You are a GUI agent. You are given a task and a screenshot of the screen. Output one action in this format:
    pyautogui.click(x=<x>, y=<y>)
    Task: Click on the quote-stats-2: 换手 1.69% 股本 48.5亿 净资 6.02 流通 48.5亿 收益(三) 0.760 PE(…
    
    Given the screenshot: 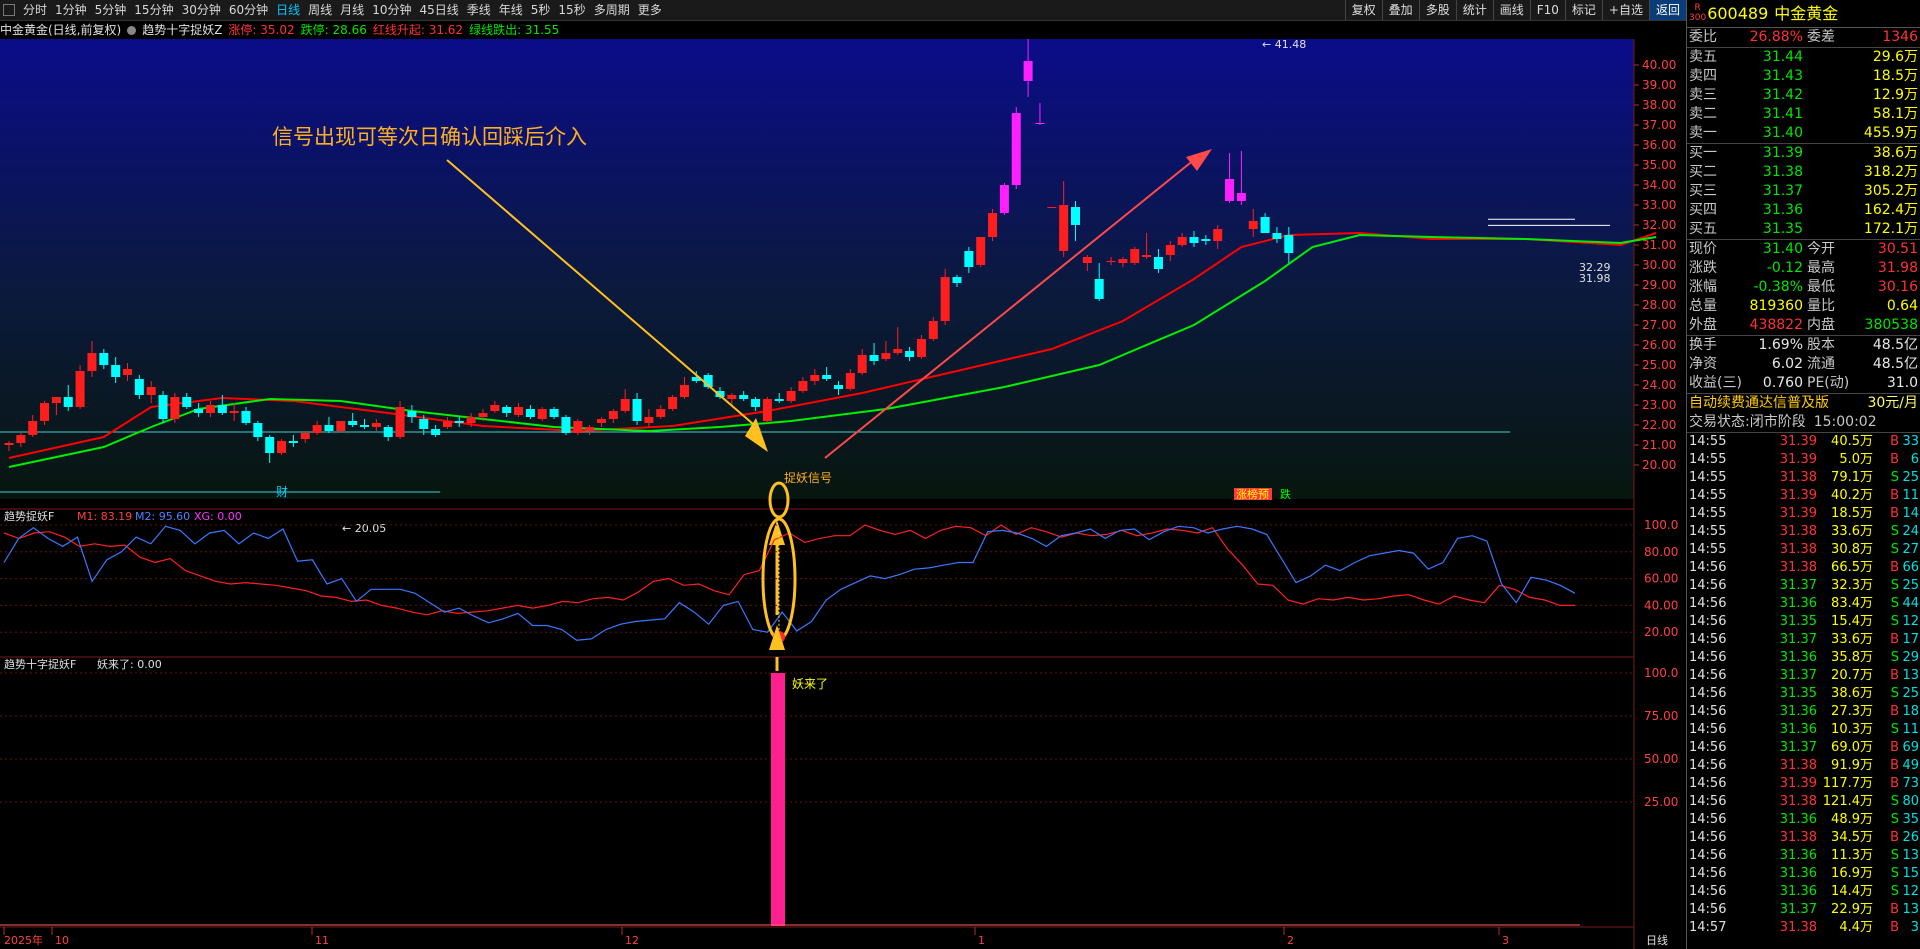 What is the action you would take?
    pyautogui.click(x=1803, y=365)
    